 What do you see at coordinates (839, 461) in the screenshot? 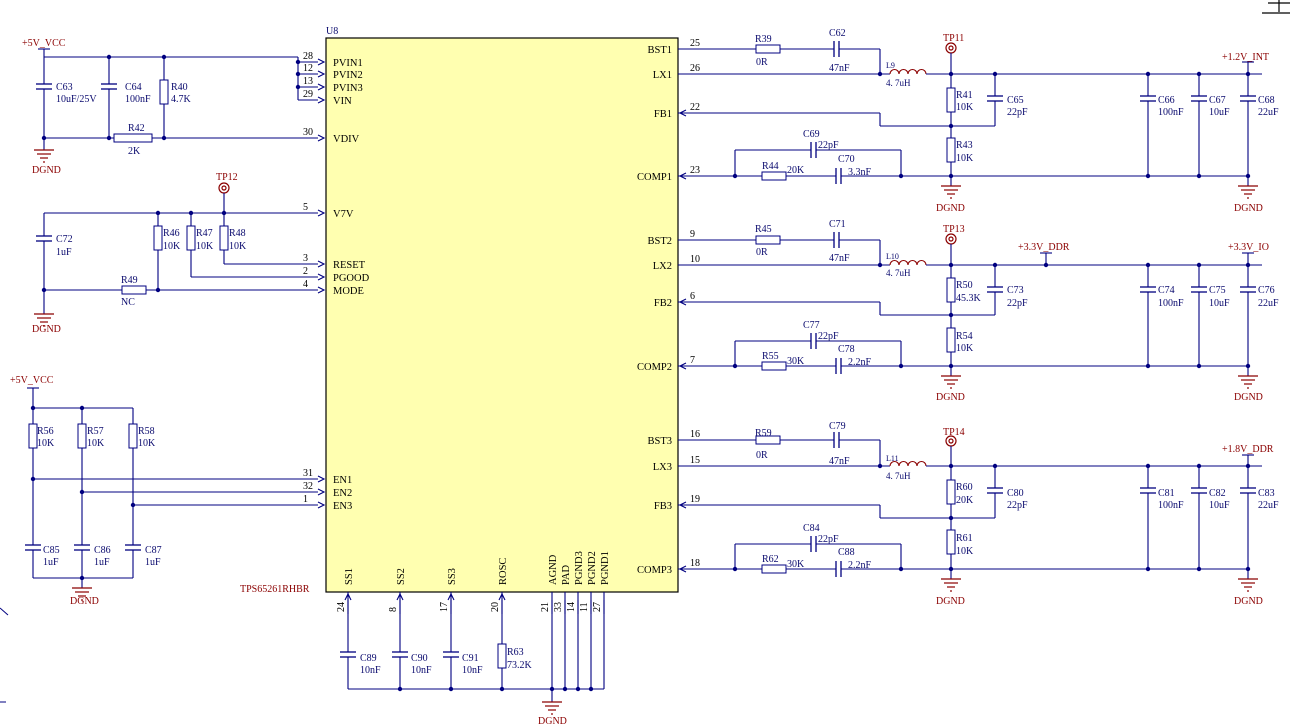
I see `c79-val: 47nF` at bounding box center [839, 461].